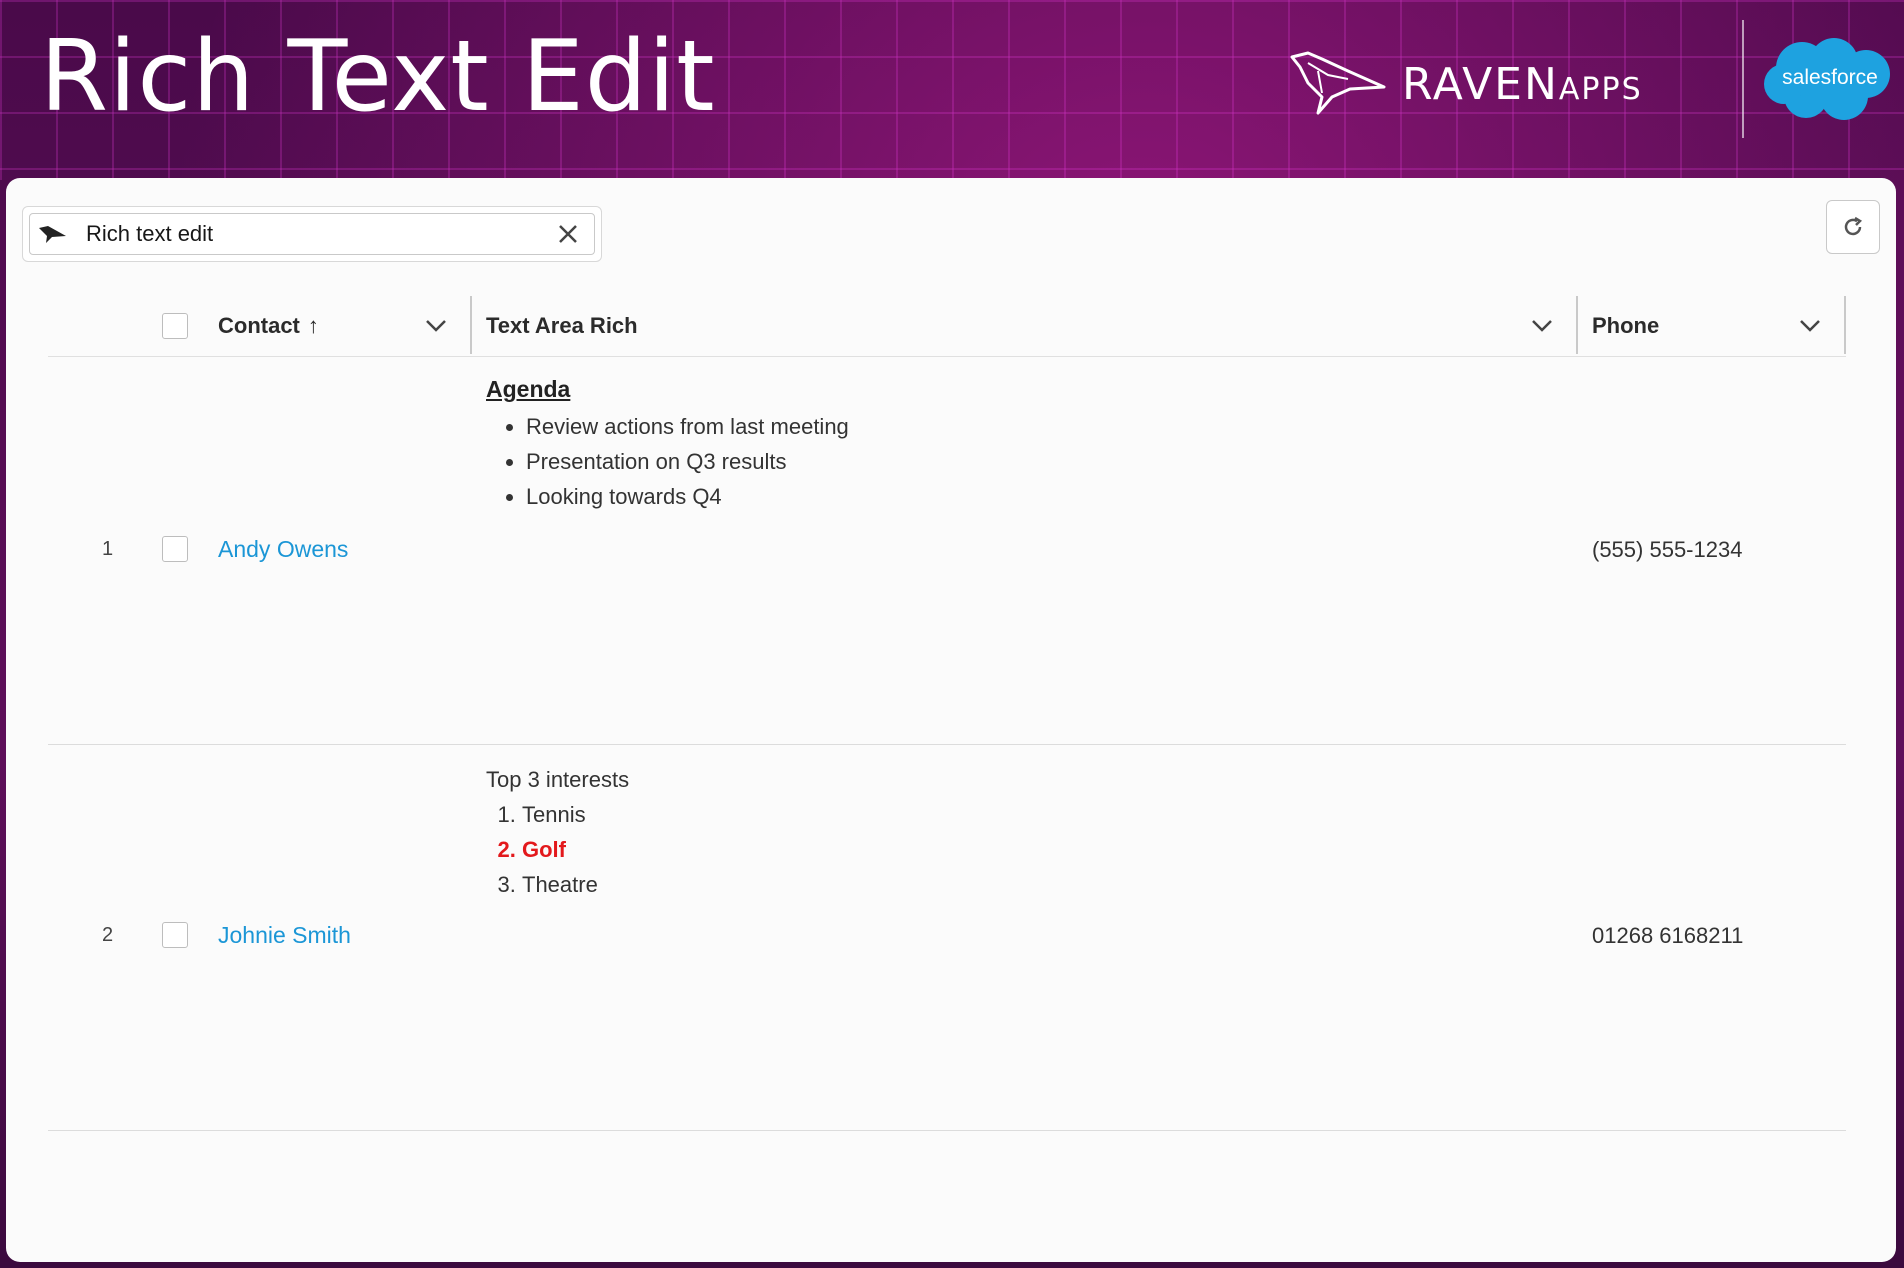 The image size is (1904, 1268). What do you see at coordinates (1830, 77) in the screenshot?
I see `svg-text: salesforce` at bounding box center [1830, 77].